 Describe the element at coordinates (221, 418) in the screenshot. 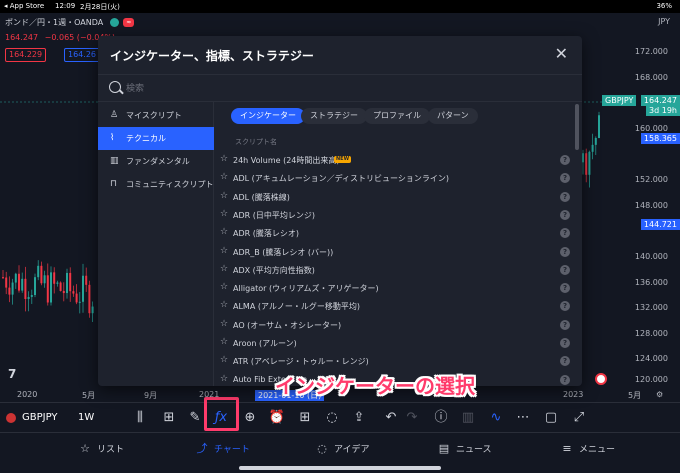

I see `indicators-icon: ƒx` at that location.